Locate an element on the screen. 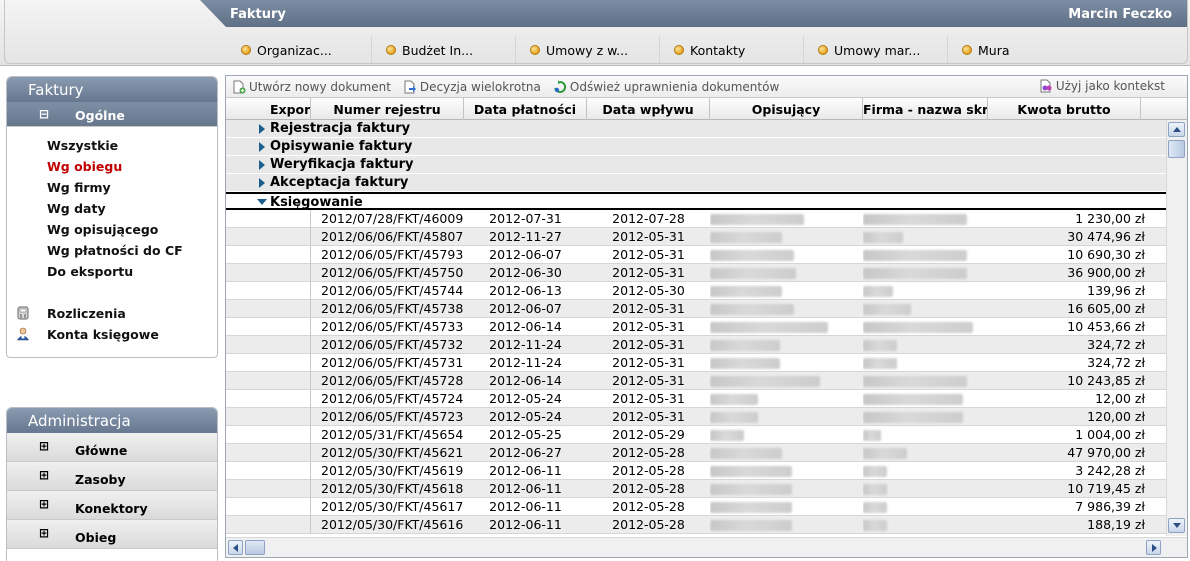  cell-gross-amount: 188,19 zł is located at coordinates (1116, 524).